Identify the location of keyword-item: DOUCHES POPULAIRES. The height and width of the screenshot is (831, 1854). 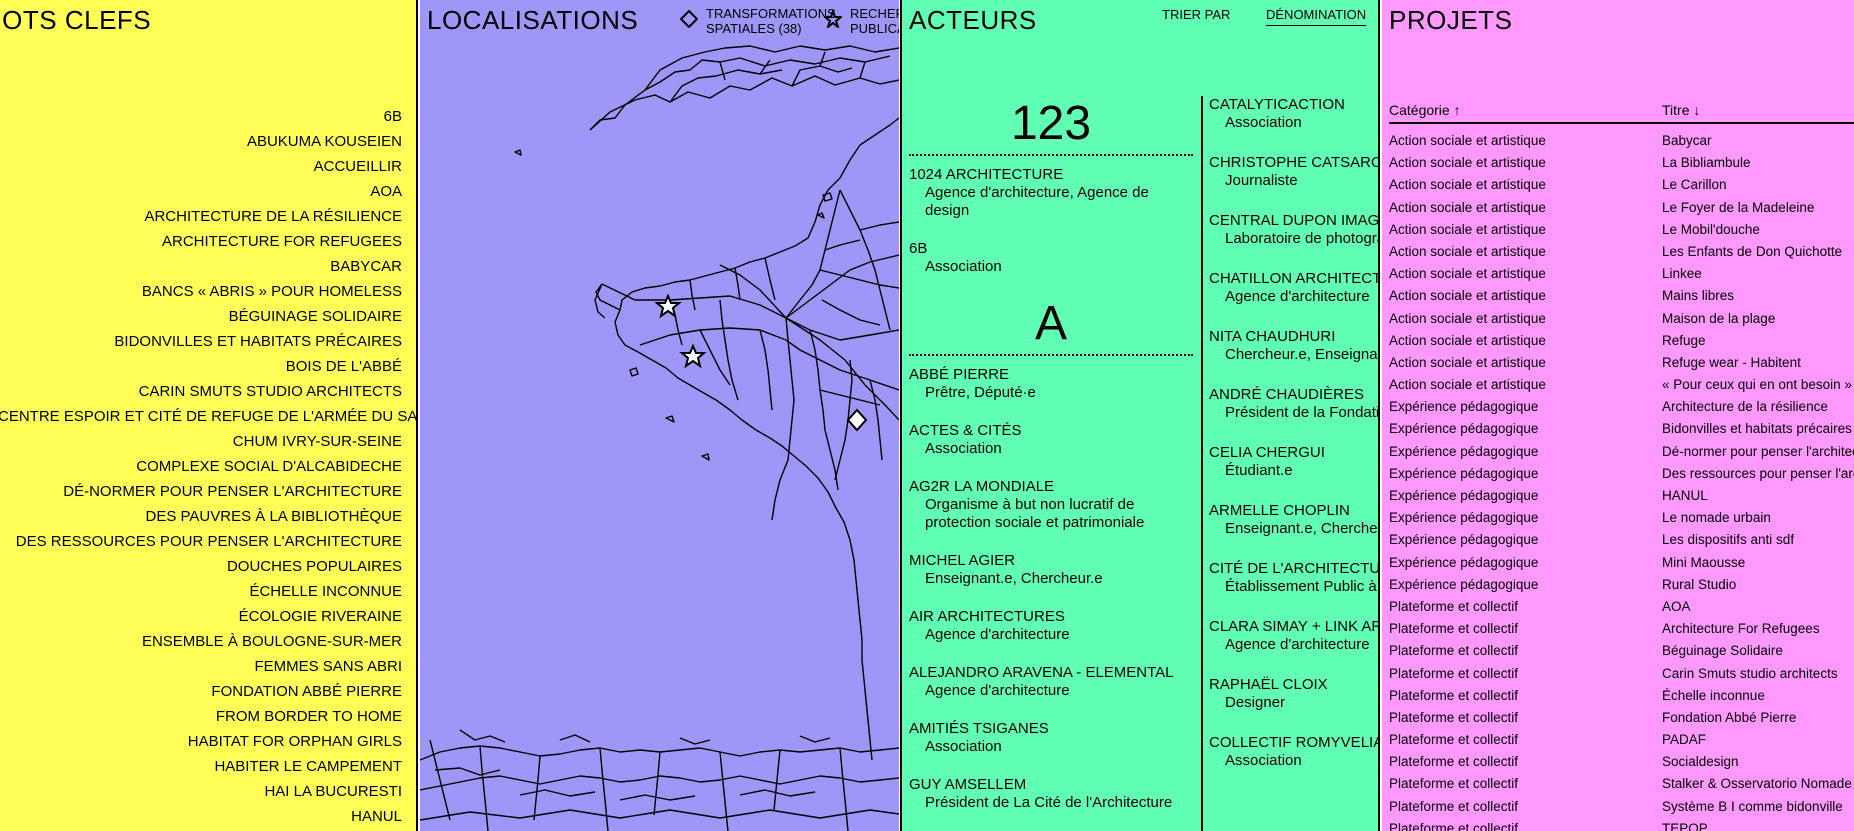
(208, 566).